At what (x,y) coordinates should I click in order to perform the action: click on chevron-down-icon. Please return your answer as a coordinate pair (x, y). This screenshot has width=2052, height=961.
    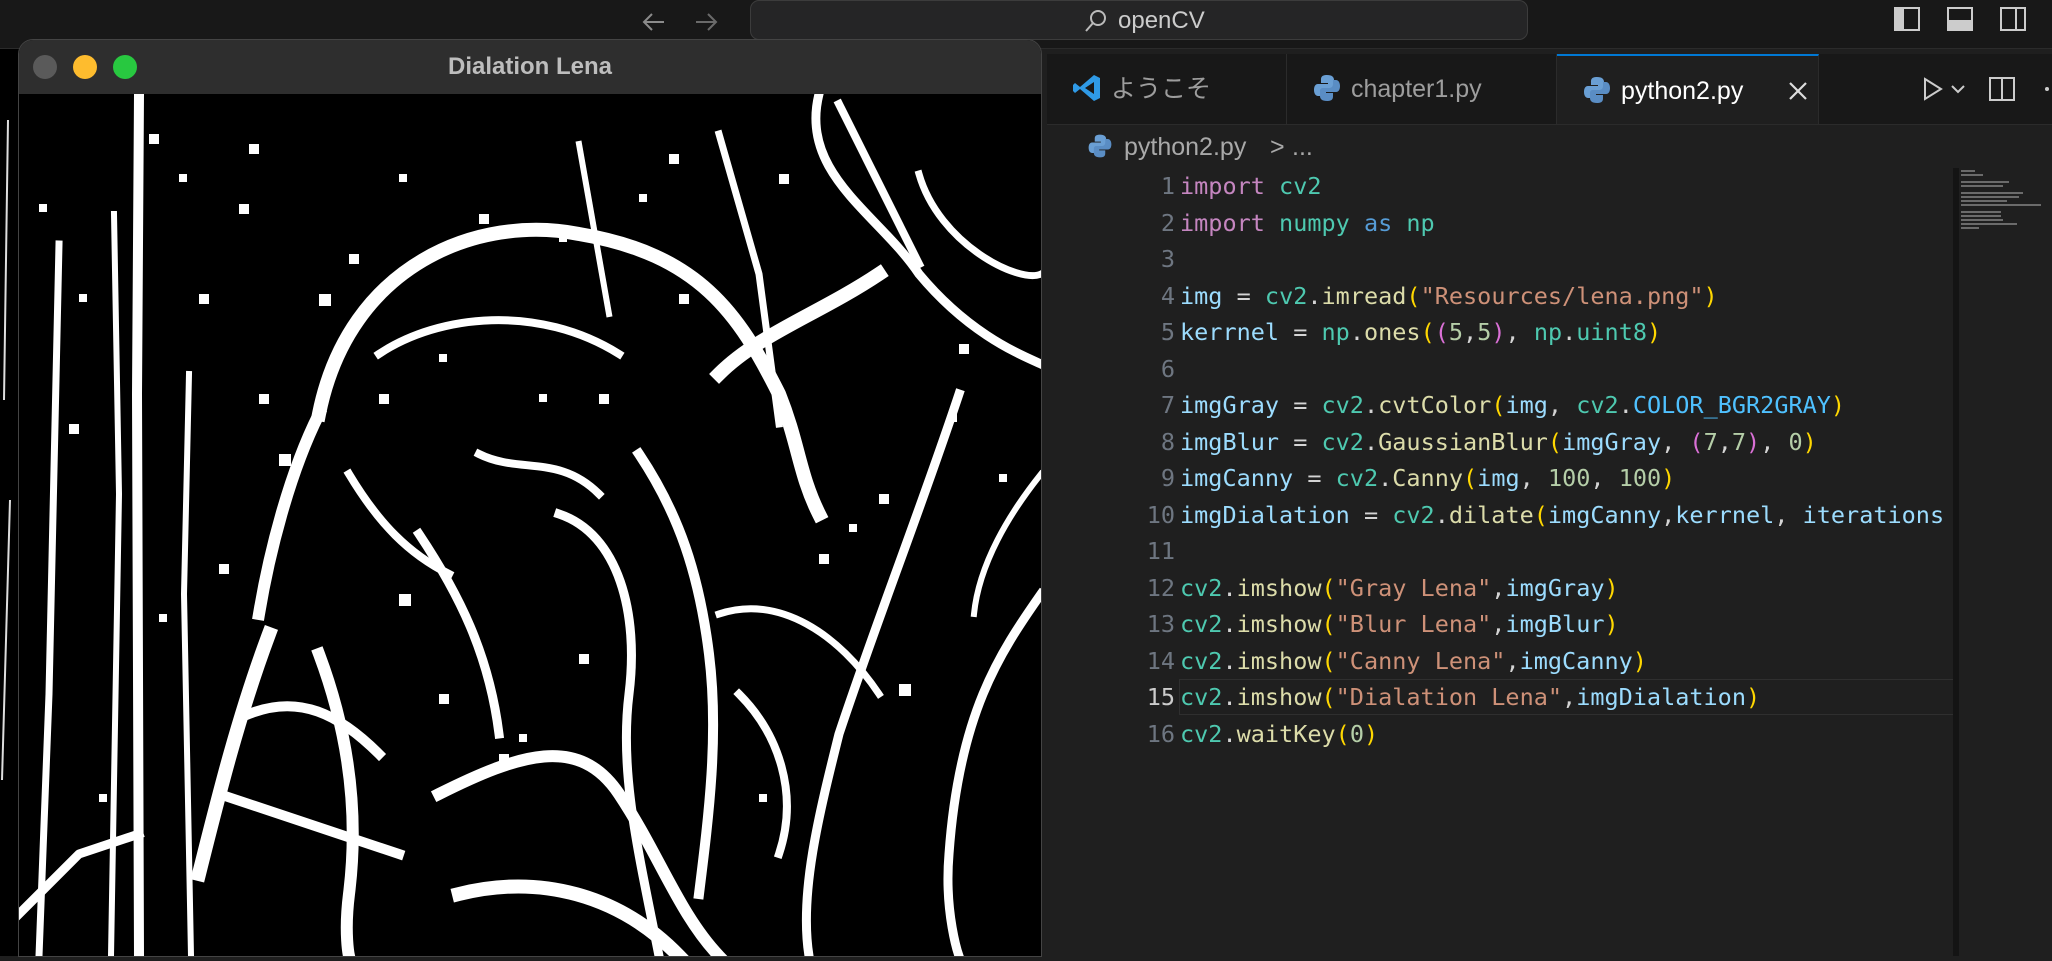
    Looking at the image, I should click on (1958, 89).